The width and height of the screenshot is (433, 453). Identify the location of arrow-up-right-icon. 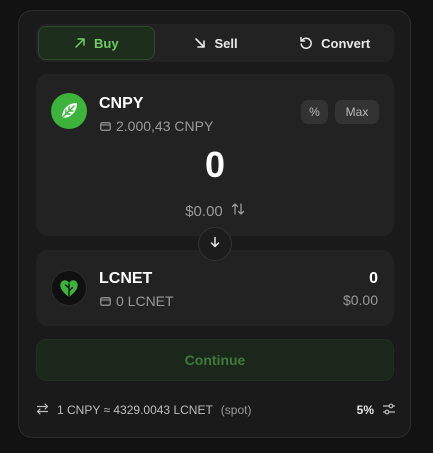
(80, 43).